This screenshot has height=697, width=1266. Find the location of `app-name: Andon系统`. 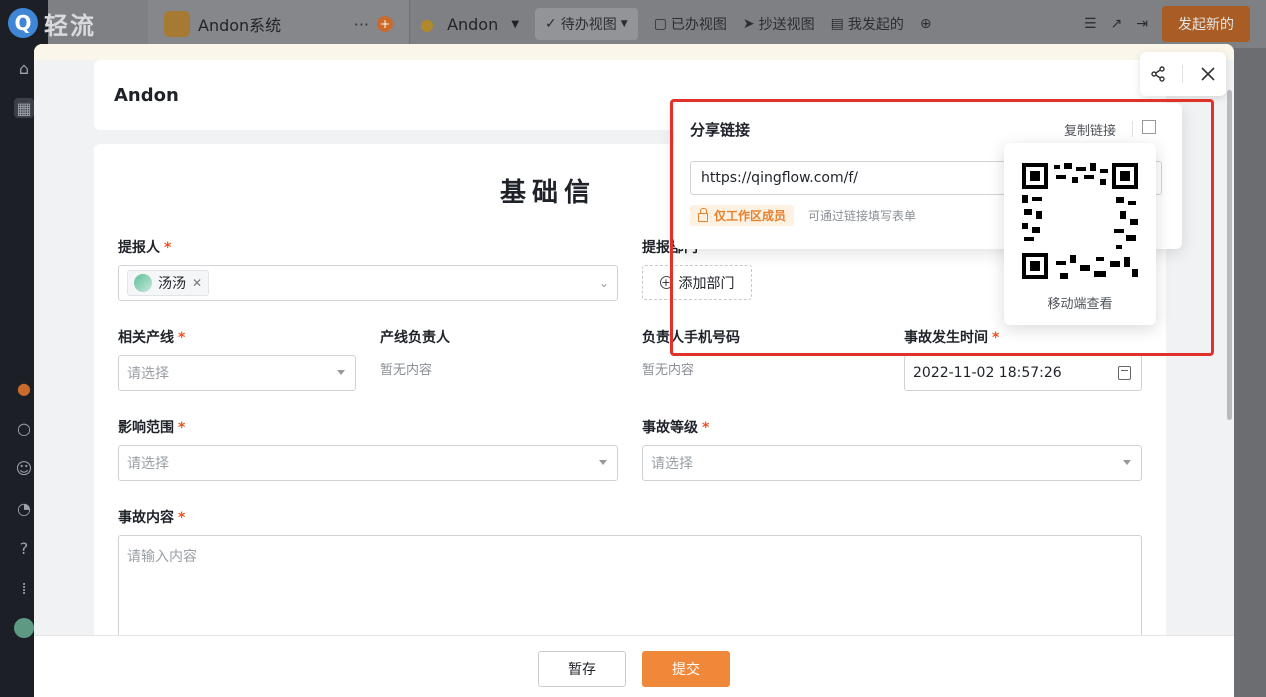

app-name: Andon系统 is located at coordinates (240, 25).